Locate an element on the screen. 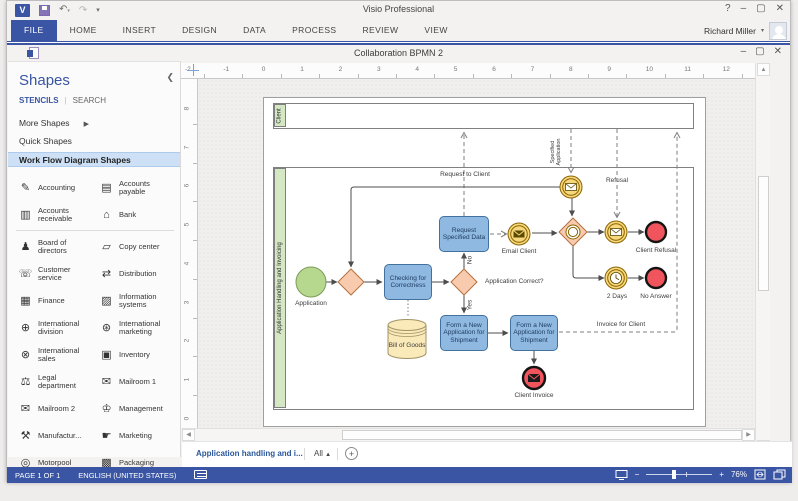  pool-label-client: Client is located at coordinates (280, 115).